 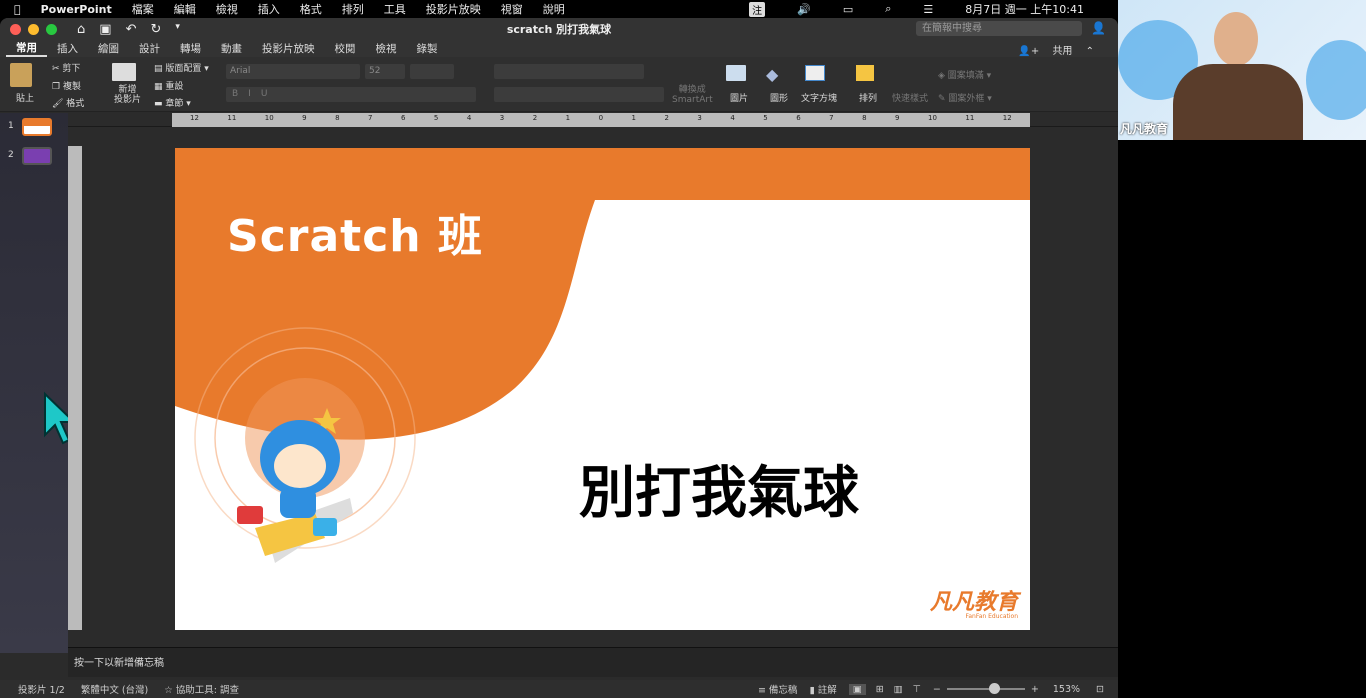 What do you see at coordinates (15, 29) in the screenshot?
I see `close-button` at bounding box center [15, 29].